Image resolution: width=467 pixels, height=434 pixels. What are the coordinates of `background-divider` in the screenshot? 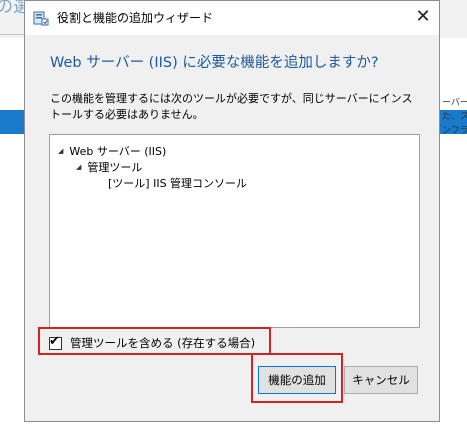 It's located at (12, 34).